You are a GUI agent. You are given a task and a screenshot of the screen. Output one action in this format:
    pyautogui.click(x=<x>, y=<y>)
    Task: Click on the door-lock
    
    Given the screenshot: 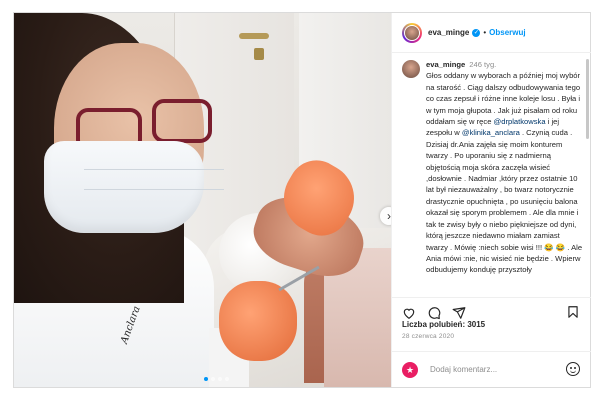 What is the action you would take?
    pyautogui.click(x=259, y=54)
    